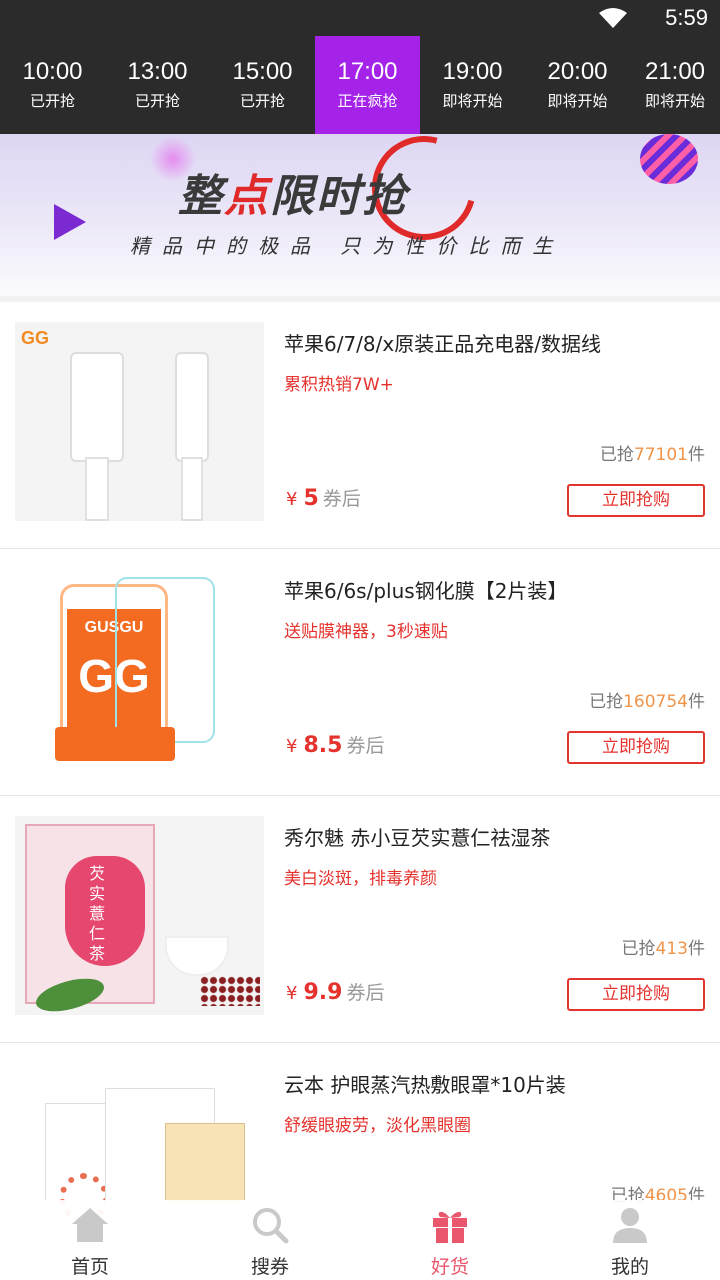 The height and width of the screenshot is (1280, 720). I want to click on play-triangle-icon, so click(70, 222).